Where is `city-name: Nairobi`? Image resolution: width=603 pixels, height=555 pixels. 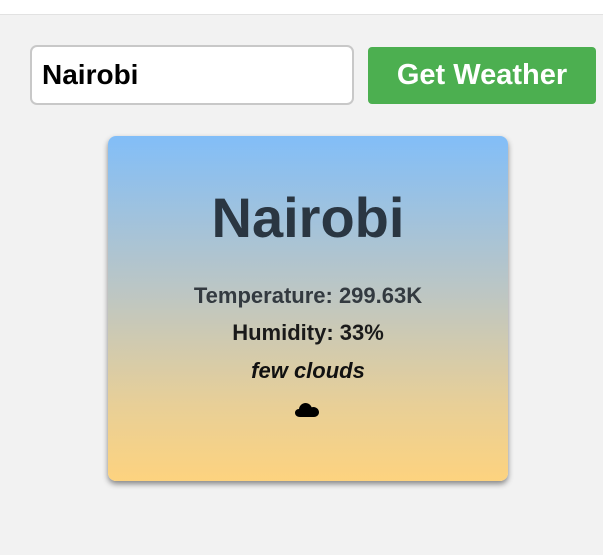
city-name: Nairobi is located at coordinates (308, 217).